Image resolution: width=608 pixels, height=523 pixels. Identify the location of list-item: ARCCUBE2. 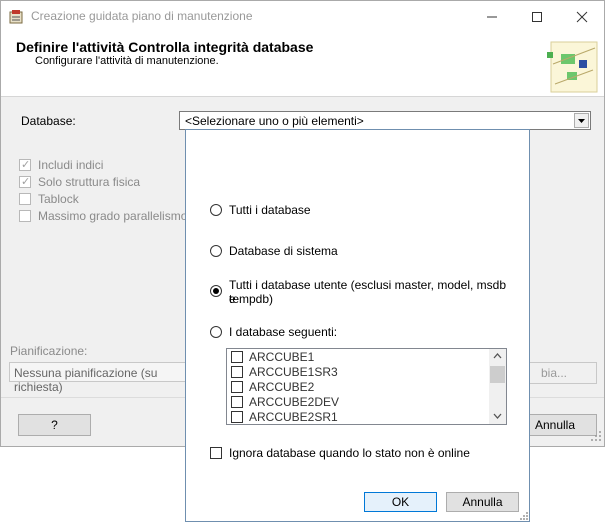
(360, 387).